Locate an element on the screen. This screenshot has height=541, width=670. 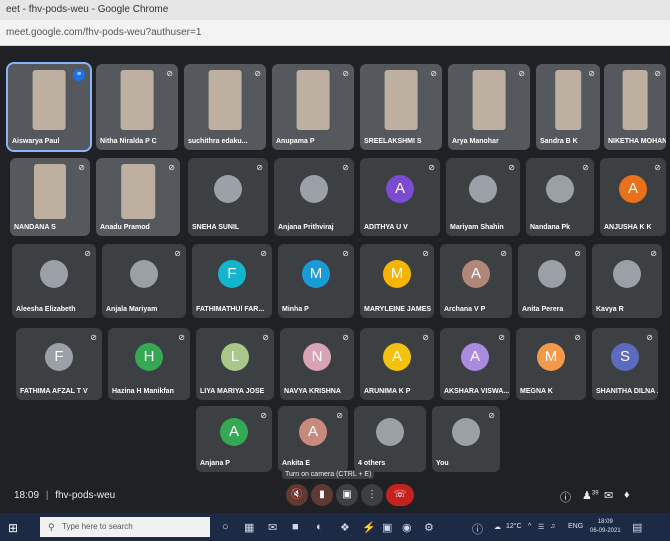
participant-name: SREELAKSHMI S is located at coordinates (393, 141).